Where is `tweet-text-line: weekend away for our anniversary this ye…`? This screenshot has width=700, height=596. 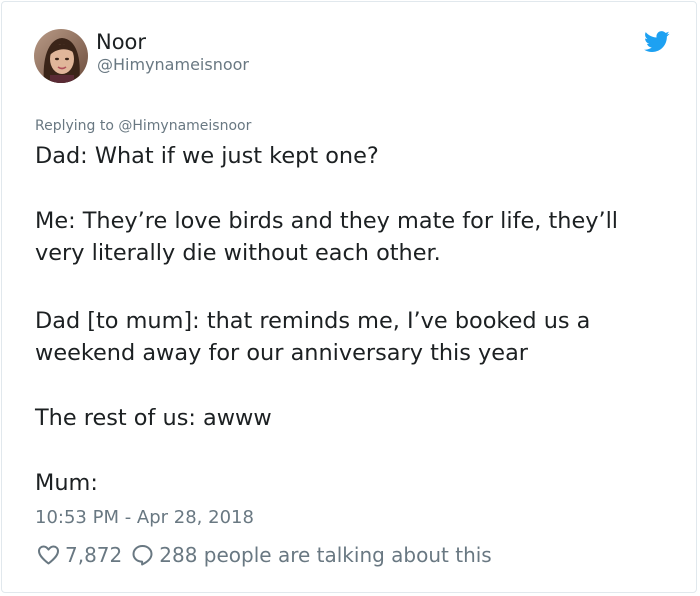 tweet-text-line: weekend away for our anniversary this ye… is located at coordinates (282, 353).